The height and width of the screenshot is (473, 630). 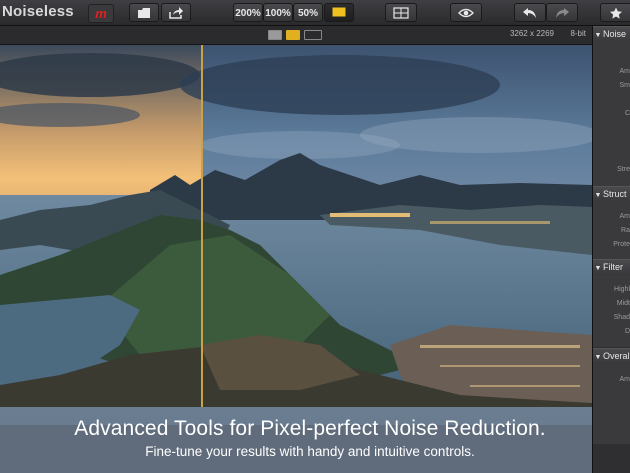 What do you see at coordinates (625, 230) in the screenshot?
I see `structure-radius-label: Ra` at bounding box center [625, 230].